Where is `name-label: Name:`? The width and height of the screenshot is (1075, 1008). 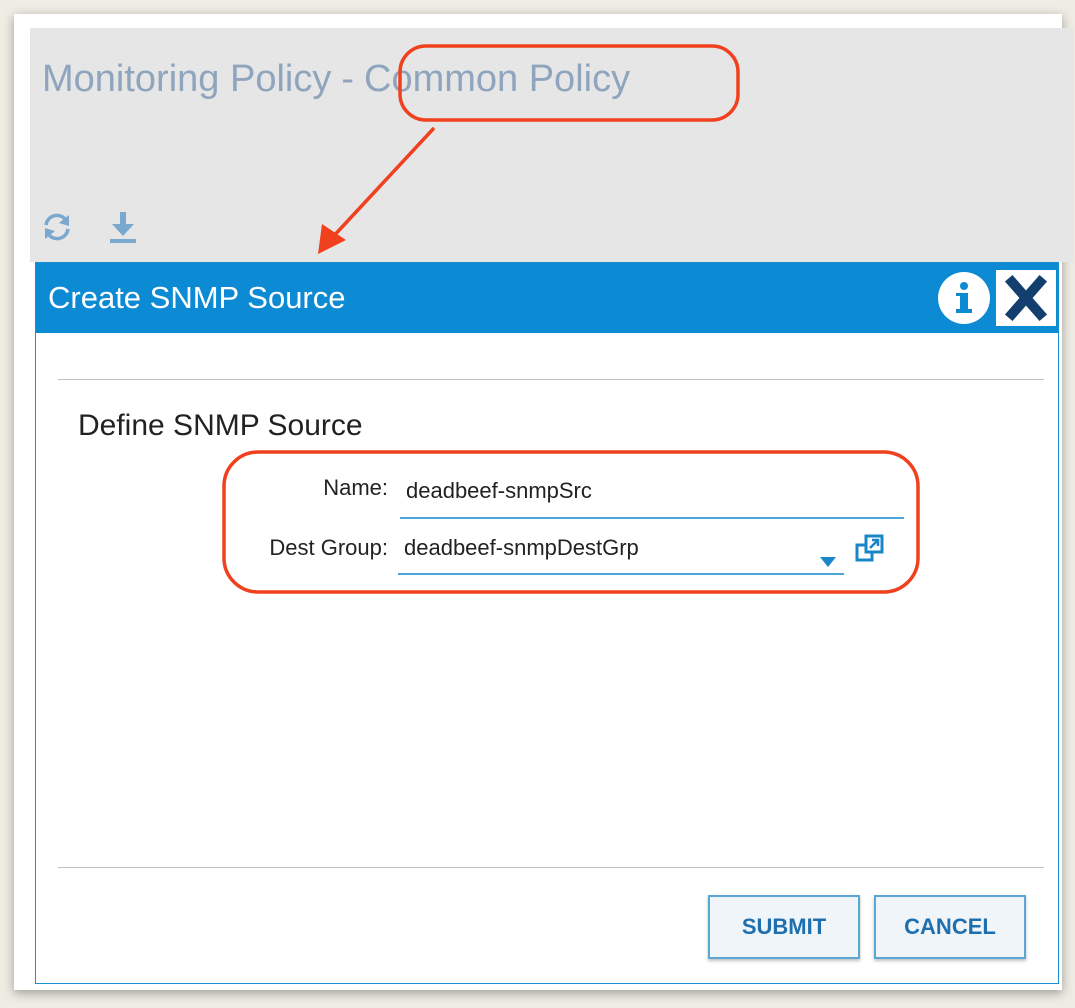
name-label: Name: is located at coordinates (355, 487).